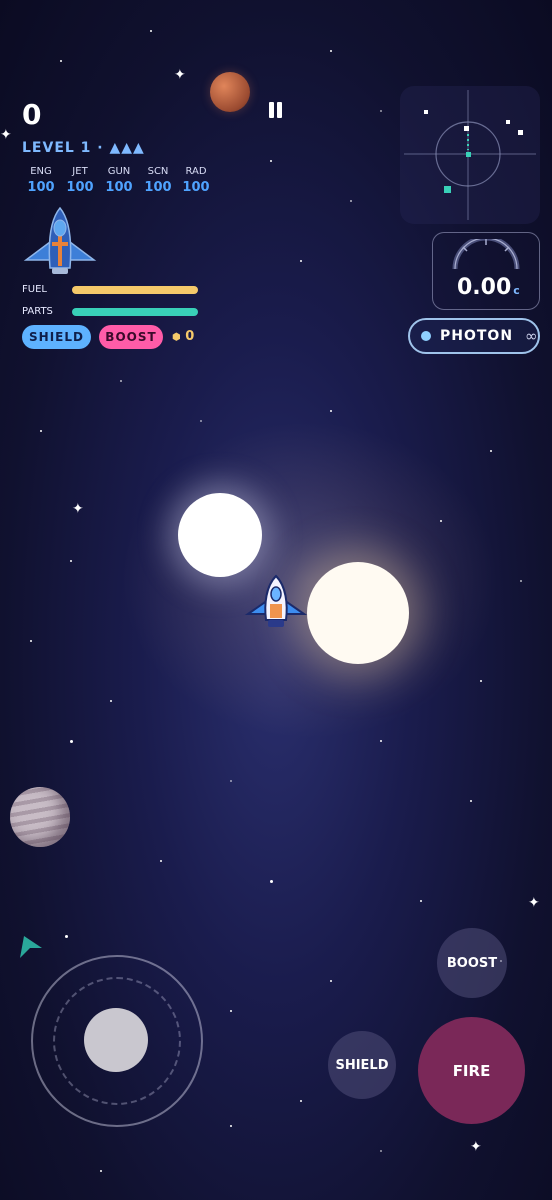 The height and width of the screenshot is (1200, 552). What do you see at coordinates (486, 271) in the screenshot?
I see `speed-gauge: 0.00 c` at bounding box center [486, 271].